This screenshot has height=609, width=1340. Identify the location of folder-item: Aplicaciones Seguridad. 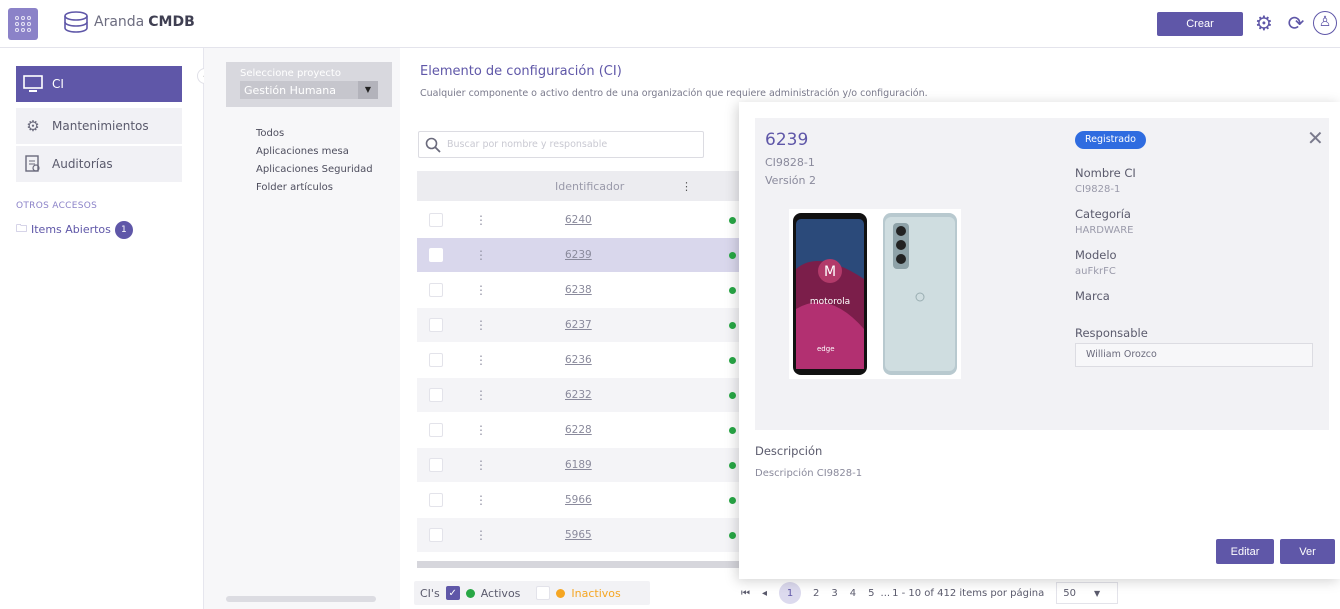
(314, 172).